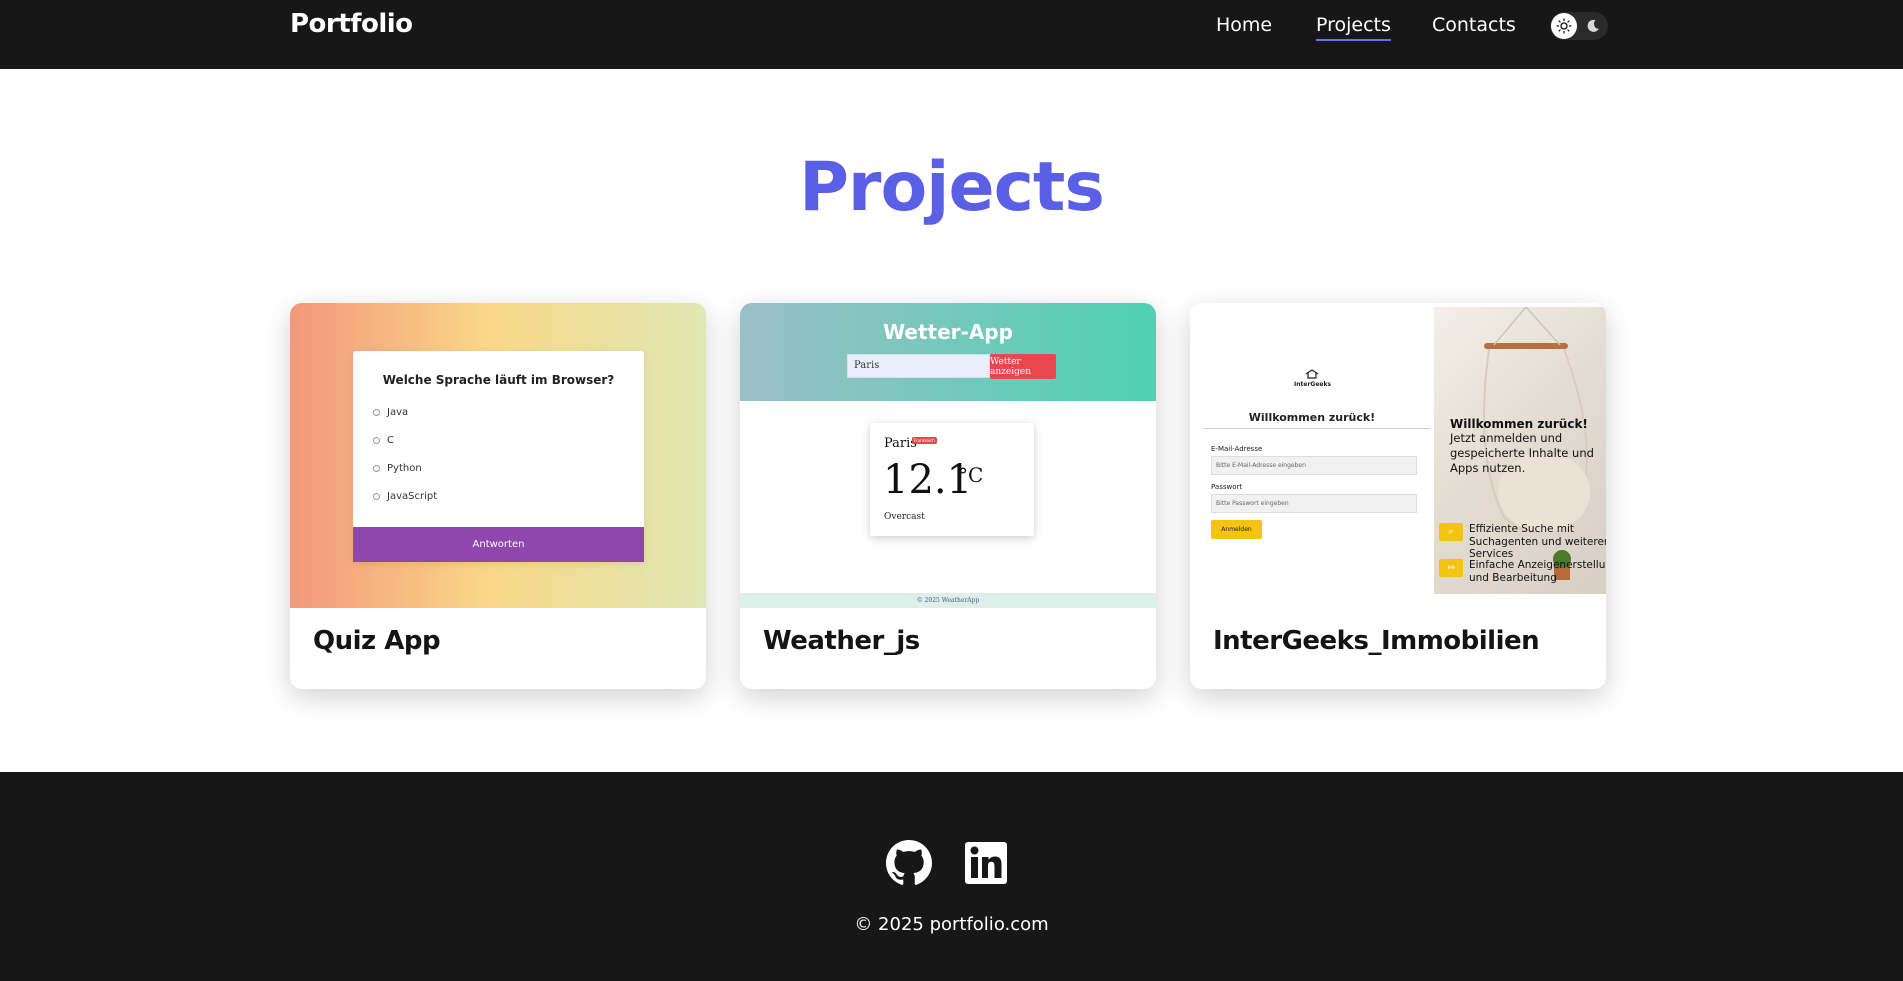 The height and width of the screenshot is (981, 1903). Describe the element at coordinates (1312, 417) in the screenshot. I see `intergeeks-welcome: Willkommen zurück!` at that location.